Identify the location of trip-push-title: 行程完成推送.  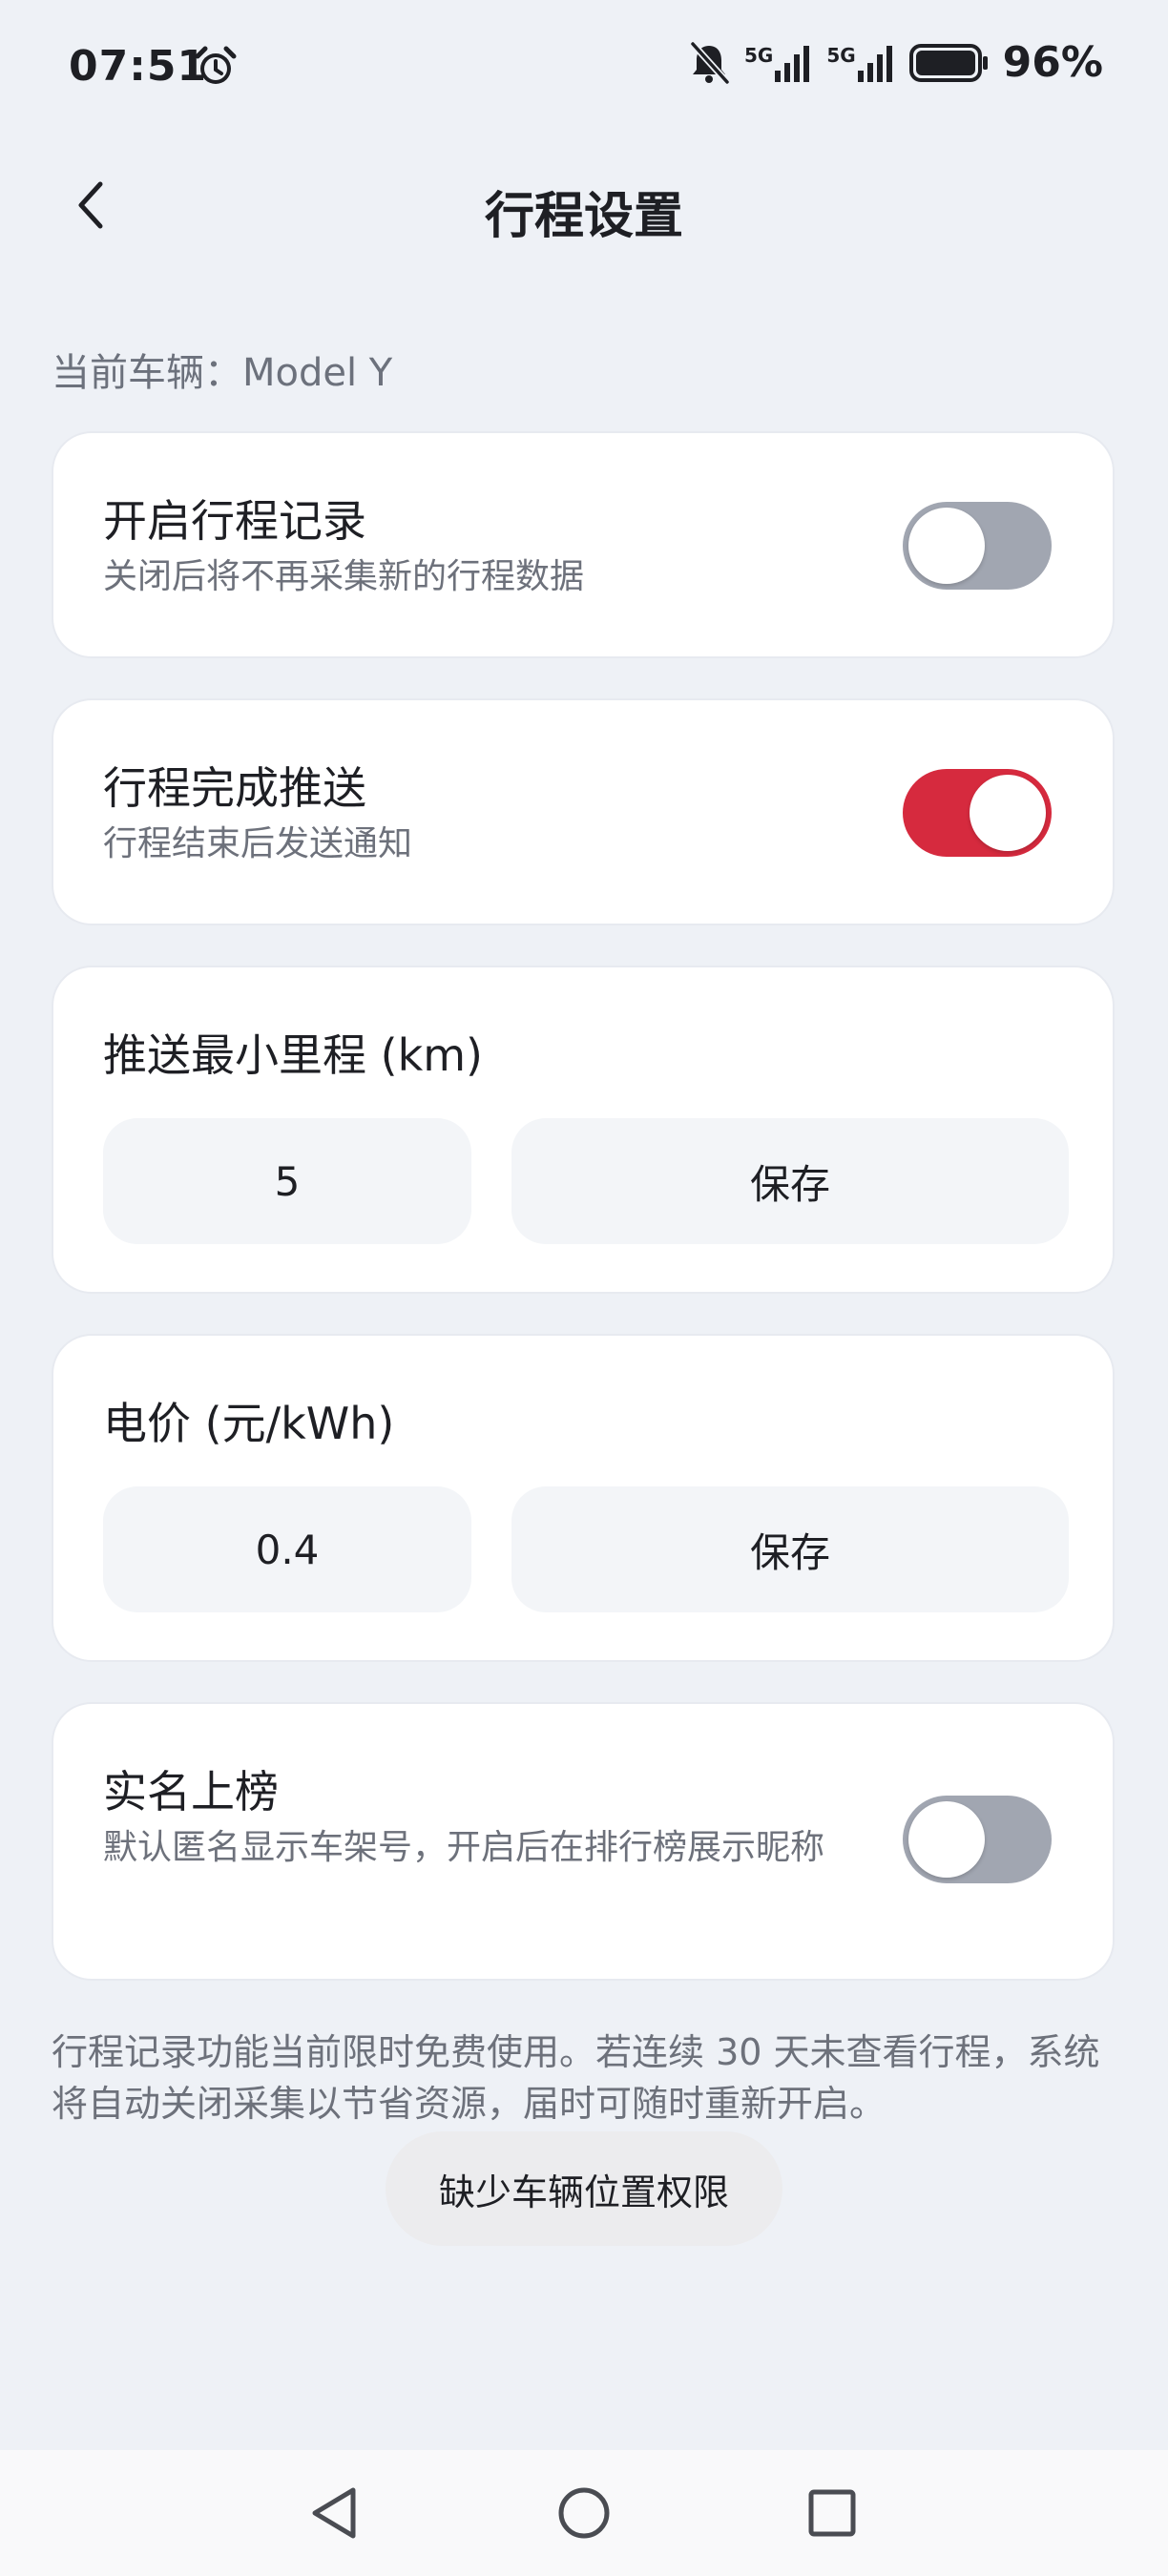
(234, 788).